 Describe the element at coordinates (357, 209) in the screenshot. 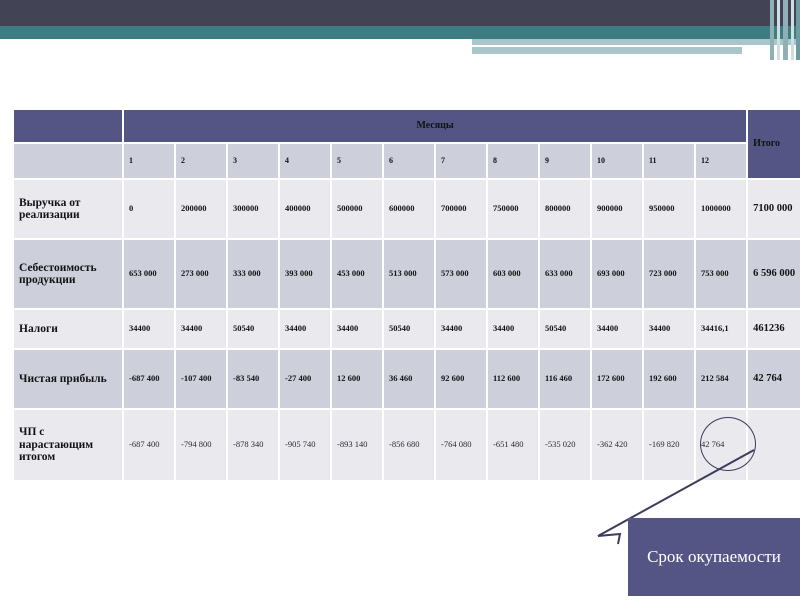

I see `cell-revenue-m5: 500000` at that location.